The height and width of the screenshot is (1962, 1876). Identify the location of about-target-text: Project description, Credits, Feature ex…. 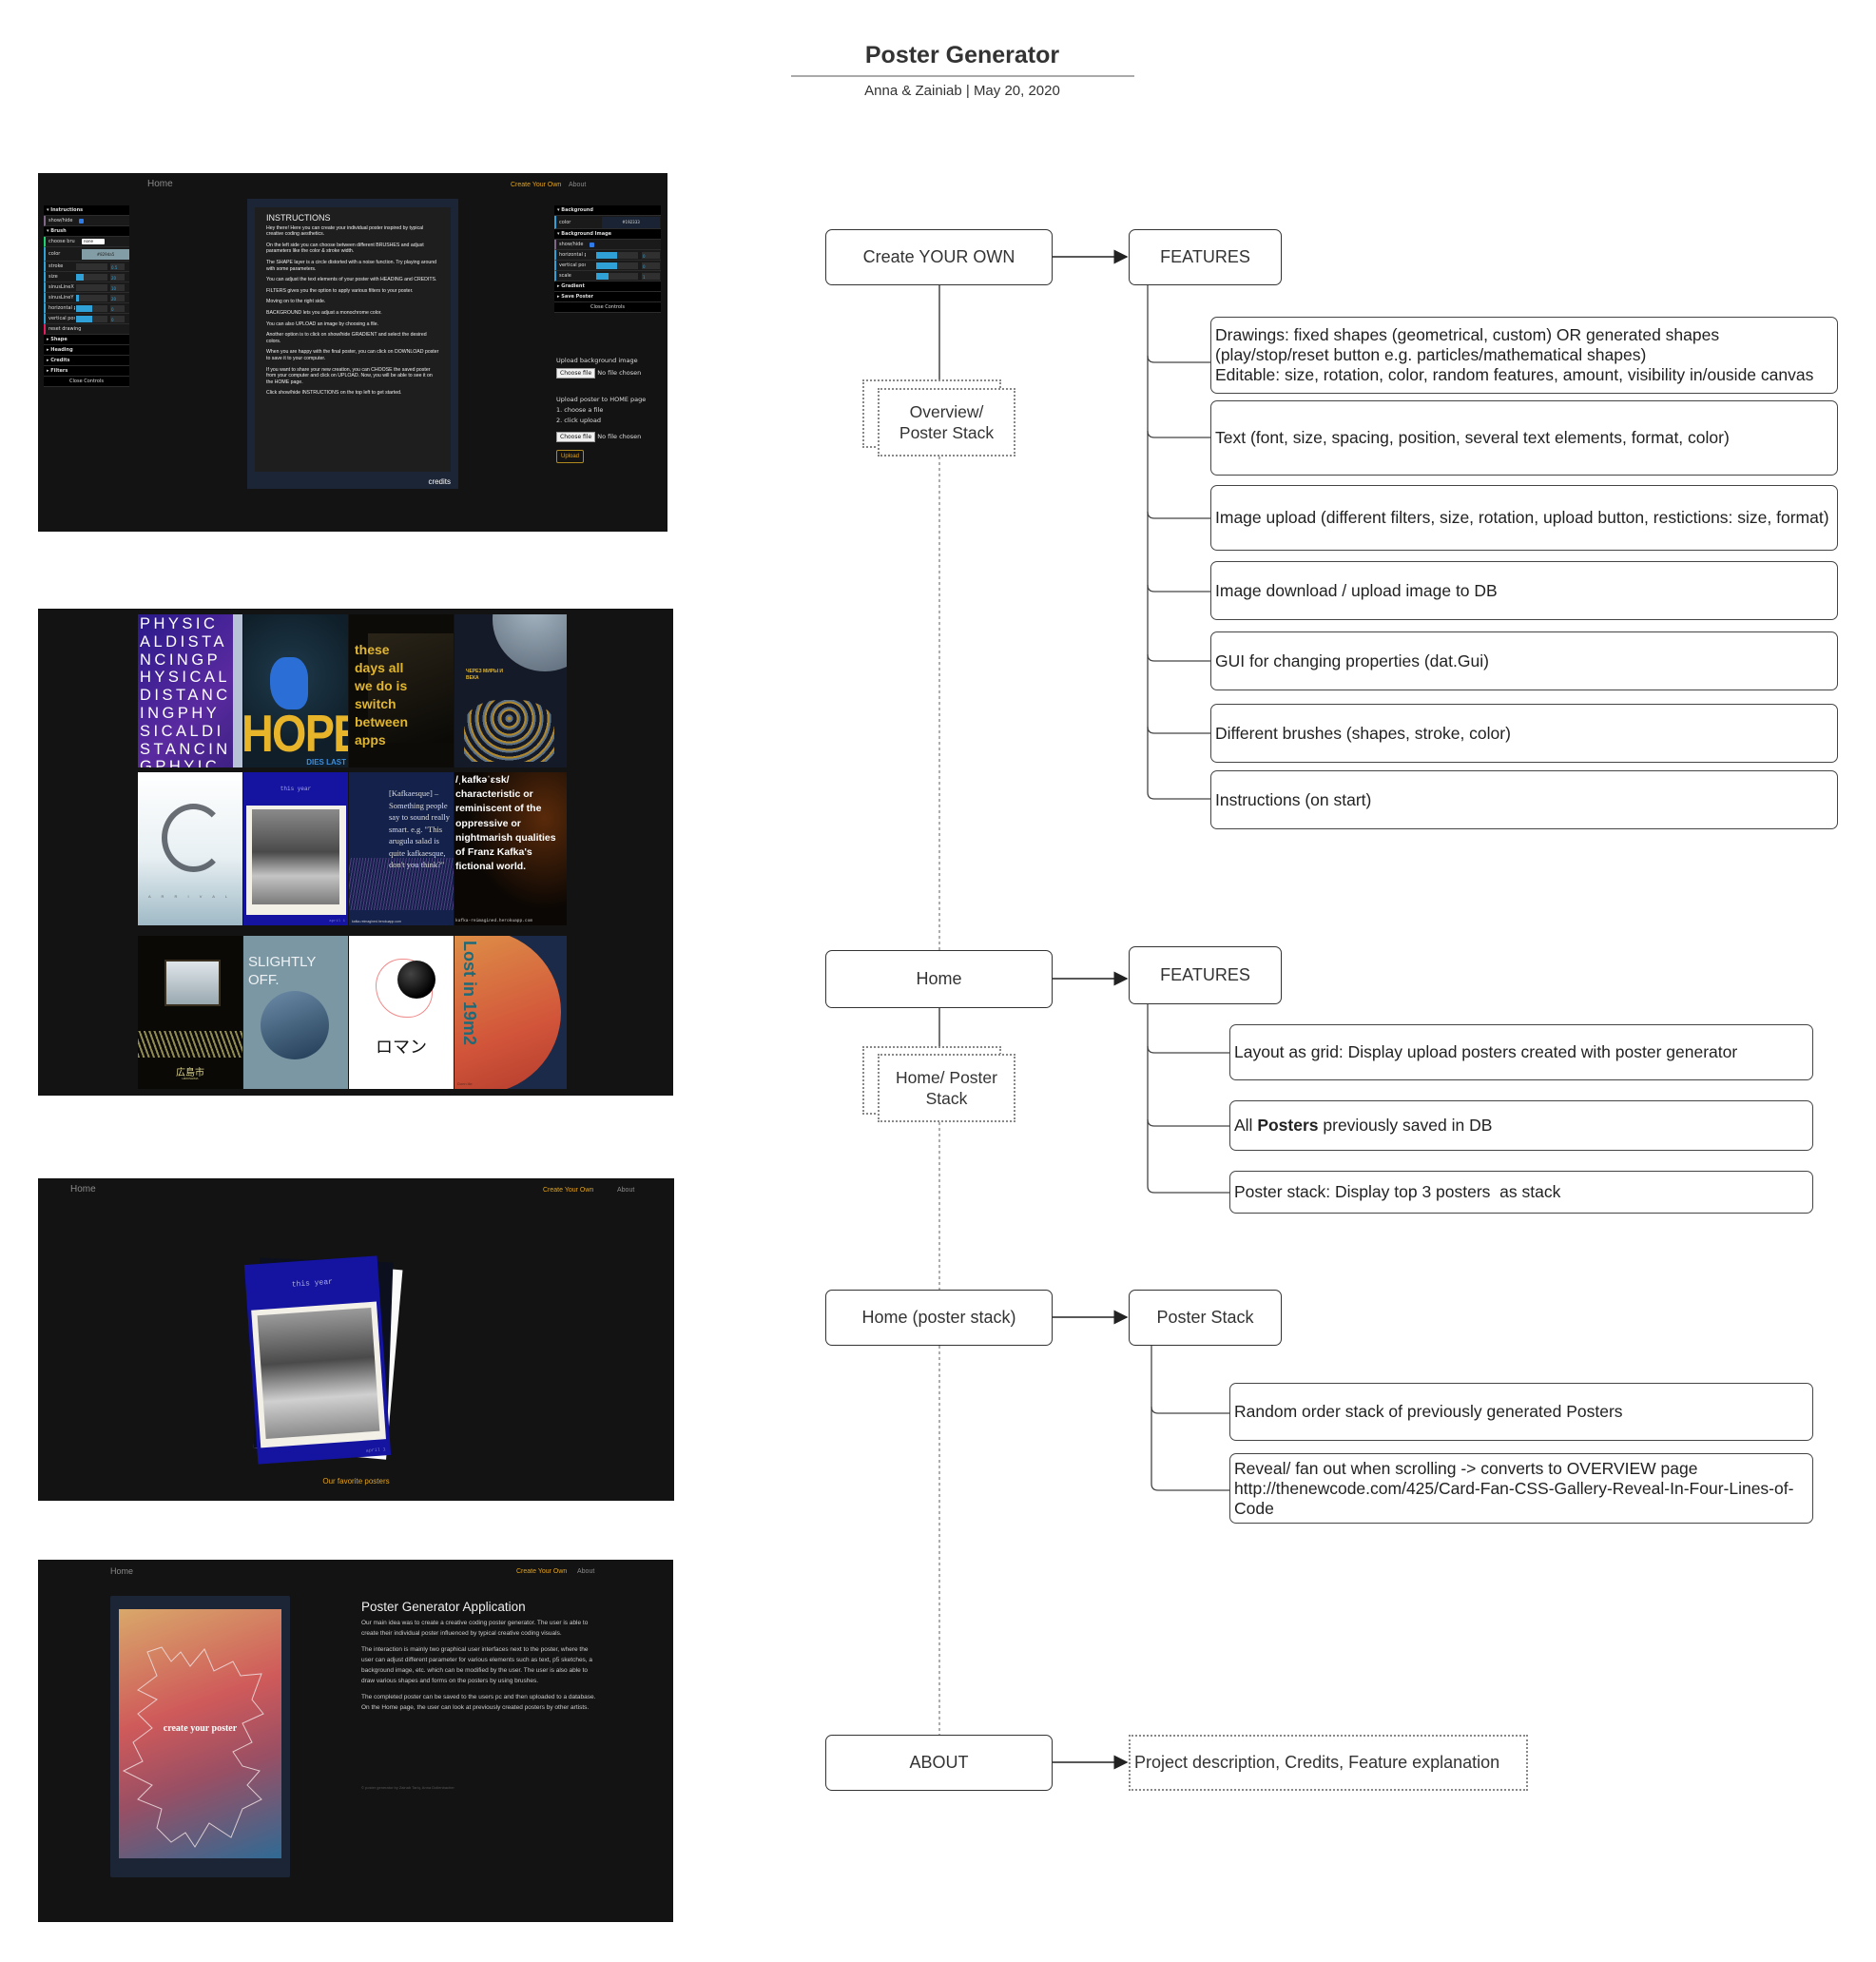
(1317, 1762).